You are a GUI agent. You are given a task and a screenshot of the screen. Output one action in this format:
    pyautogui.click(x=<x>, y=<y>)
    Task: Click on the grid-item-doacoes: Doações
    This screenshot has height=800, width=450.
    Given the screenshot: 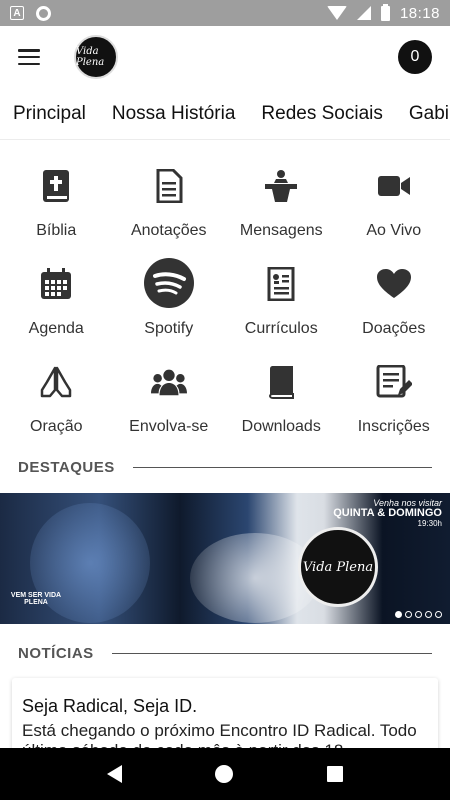 What is the action you would take?
    pyautogui.click(x=394, y=305)
    